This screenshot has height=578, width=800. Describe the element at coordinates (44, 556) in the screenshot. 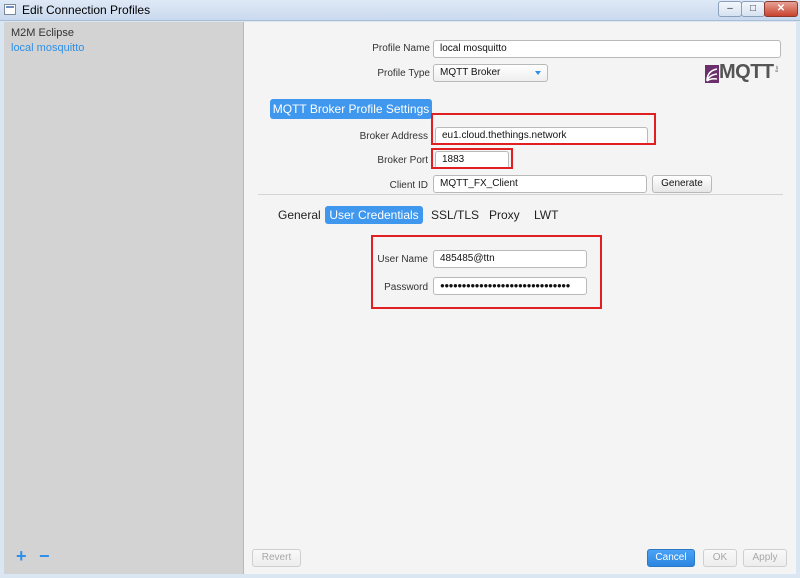

I see `remove-profile-icon: −` at that location.